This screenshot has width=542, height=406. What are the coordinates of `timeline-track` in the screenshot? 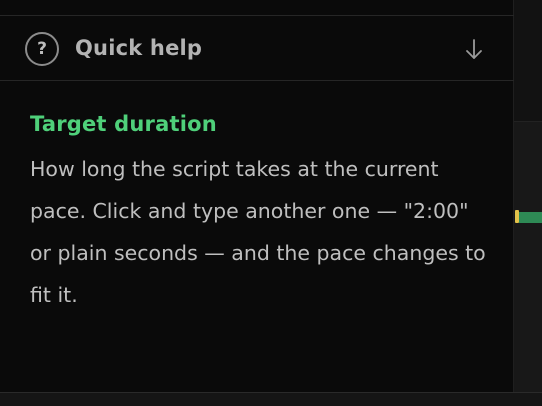 It's located at (528, 257).